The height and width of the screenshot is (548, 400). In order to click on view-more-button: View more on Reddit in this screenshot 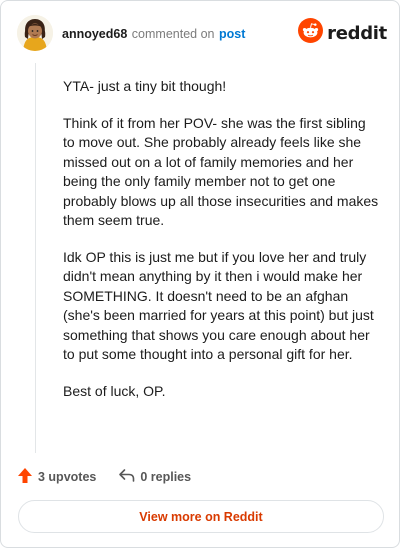, I will do `click(201, 516)`.